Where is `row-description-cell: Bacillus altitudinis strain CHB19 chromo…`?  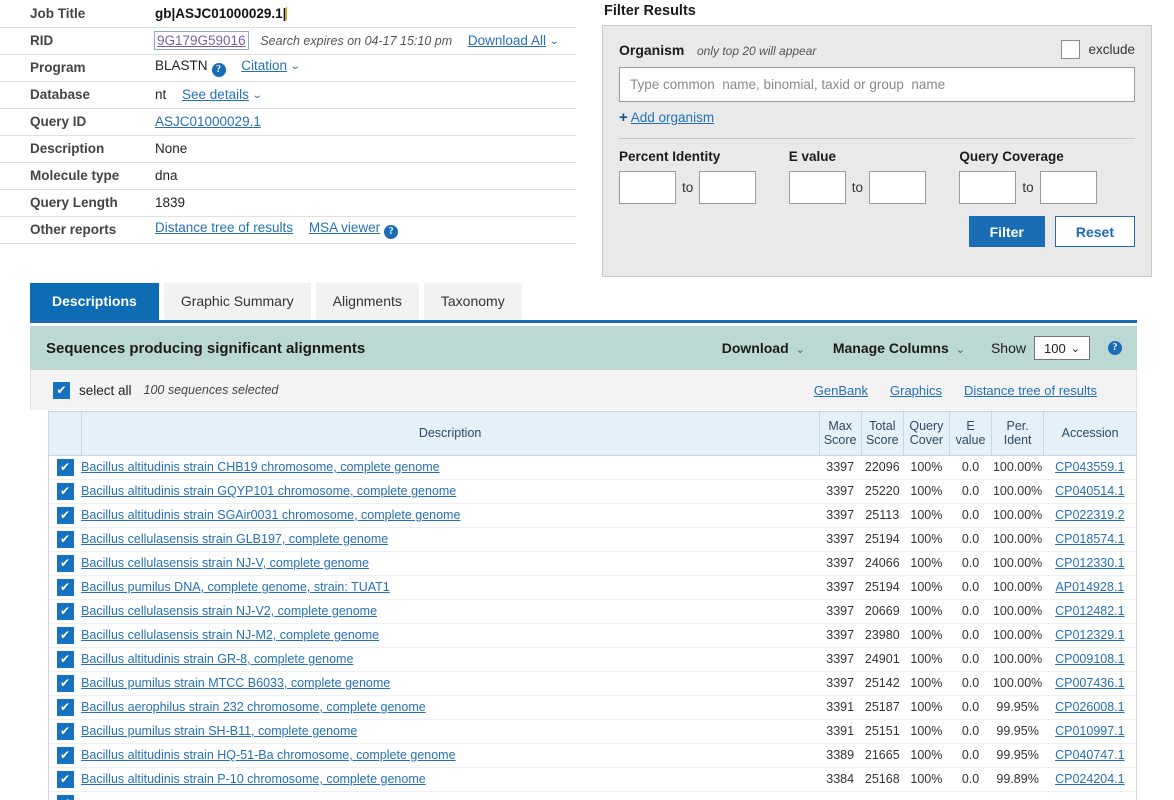 row-description-cell: Bacillus altitudinis strain CHB19 chromo… is located at coordinates (450, 467).